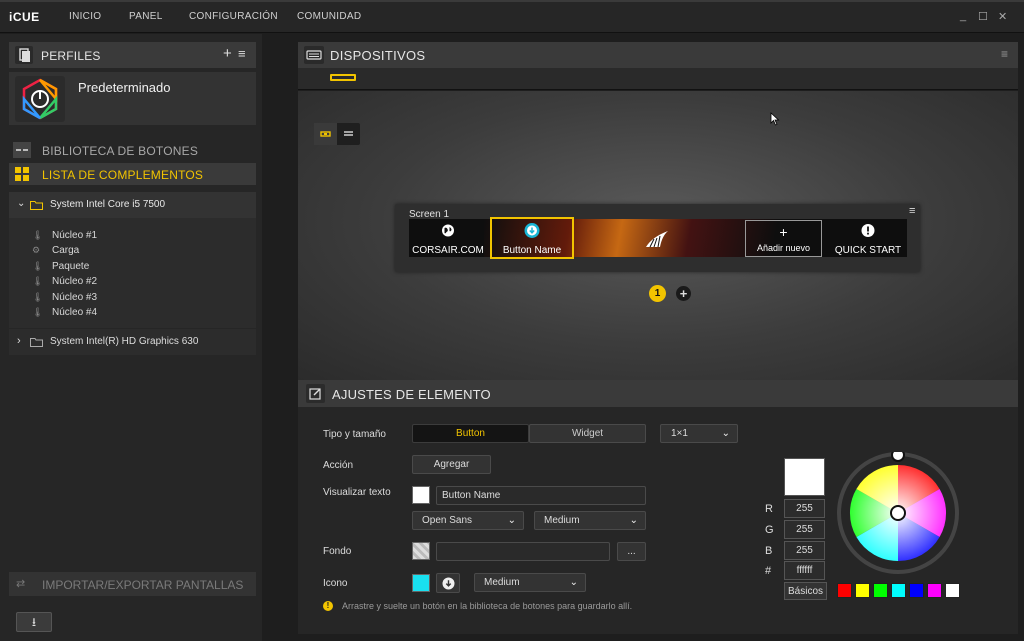 This screenshot has width=1024, height=641. What do you see at coordinates (769, 551) in the screenshot?
I see `b-label: B` at bounding box center [769, 551].